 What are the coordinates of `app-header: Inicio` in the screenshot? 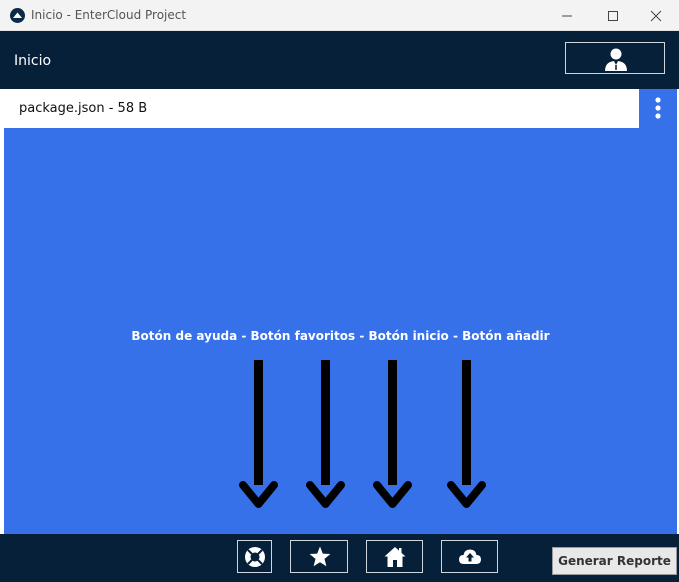 It's located at (339, 60).